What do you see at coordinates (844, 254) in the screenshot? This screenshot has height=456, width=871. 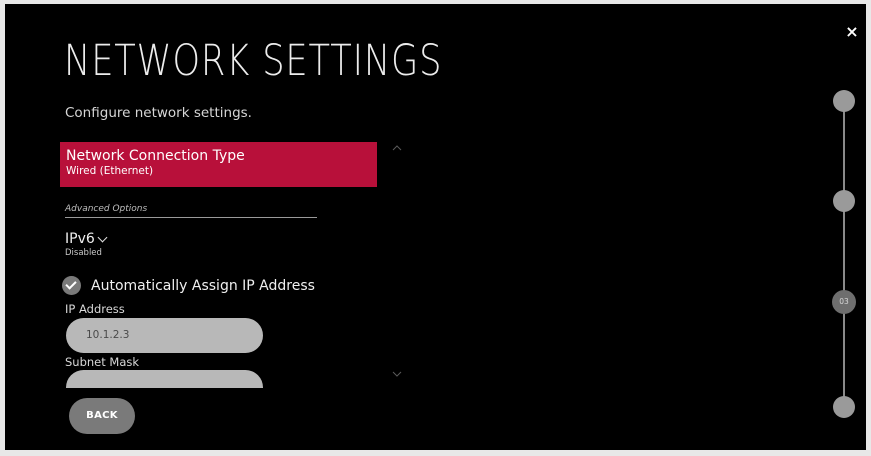 I see `stepper-track` at bounding box center [844, 254].